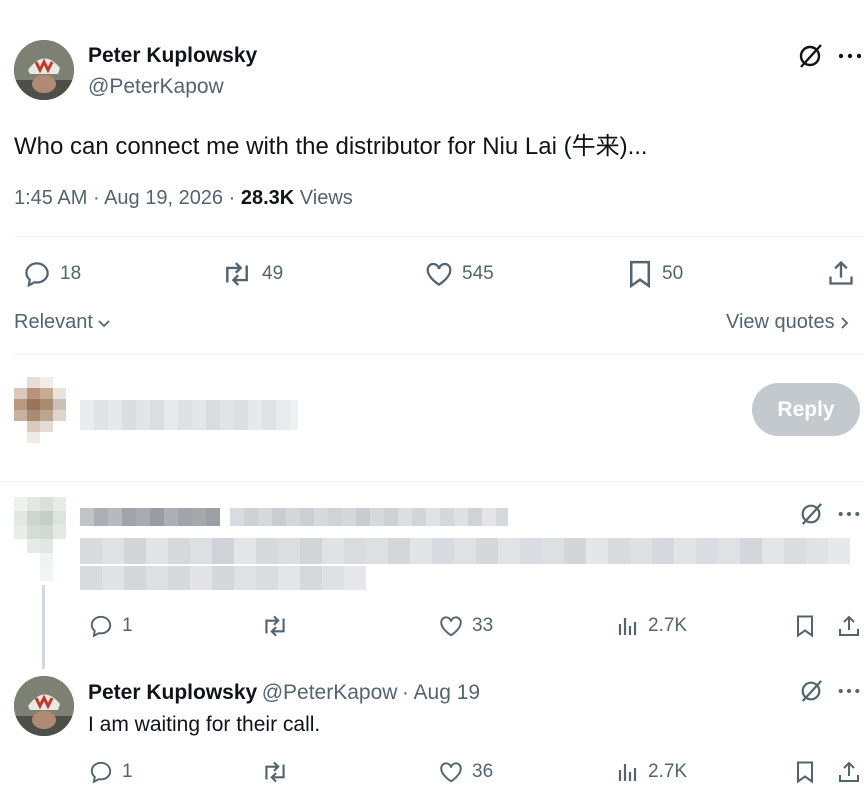  I want to click on chevron-down-icon, so click(104, 323).